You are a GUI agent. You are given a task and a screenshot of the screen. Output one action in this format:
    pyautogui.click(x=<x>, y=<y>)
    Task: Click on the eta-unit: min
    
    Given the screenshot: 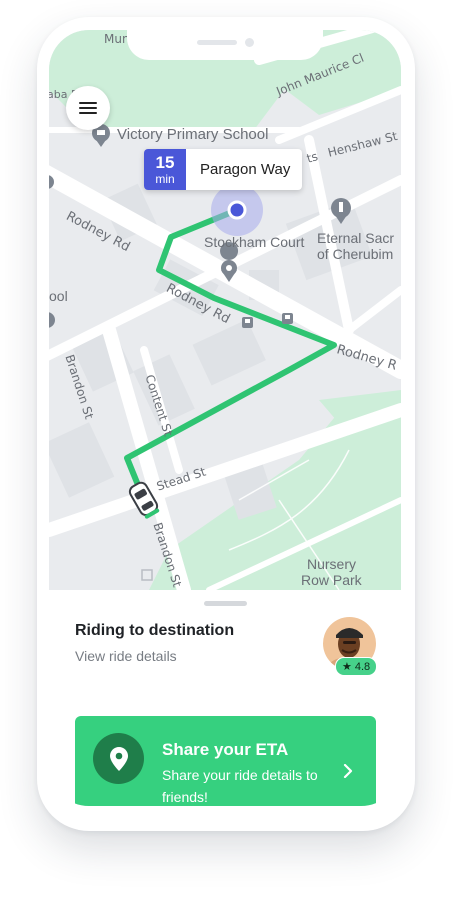 What is the action you would take?
    pyautogui.click(x=165, y=179)
    